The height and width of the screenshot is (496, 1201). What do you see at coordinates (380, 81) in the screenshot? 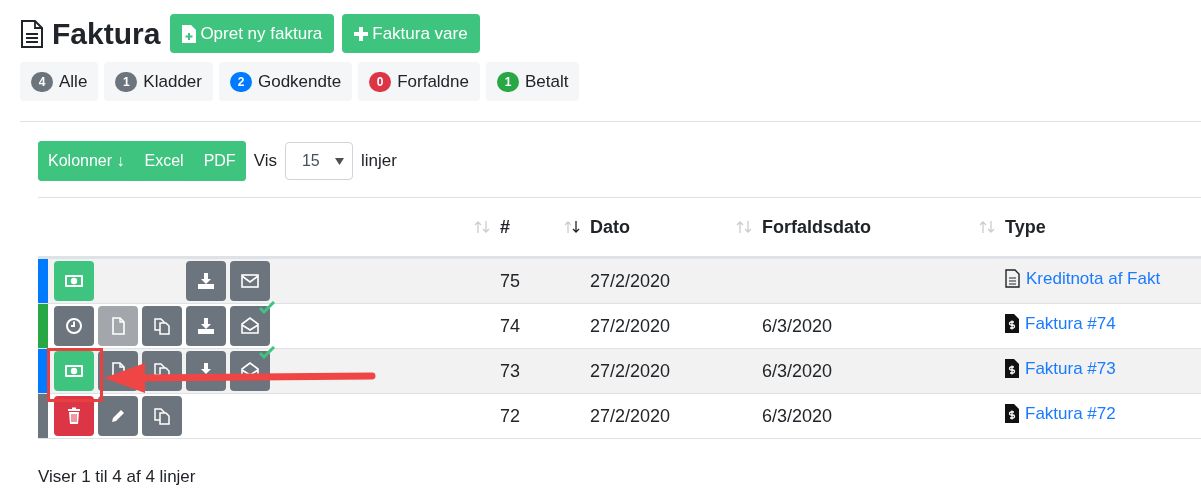
I see `count-badge: 0` at bounding box center [380, 81].